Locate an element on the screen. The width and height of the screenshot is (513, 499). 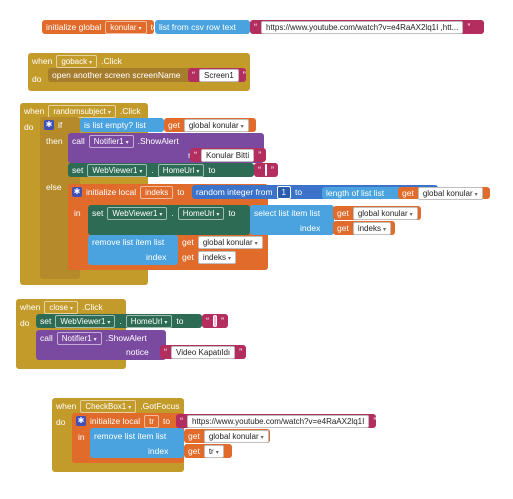
variable-dropdown: tr ▾ is located at coordinates (213, 451).